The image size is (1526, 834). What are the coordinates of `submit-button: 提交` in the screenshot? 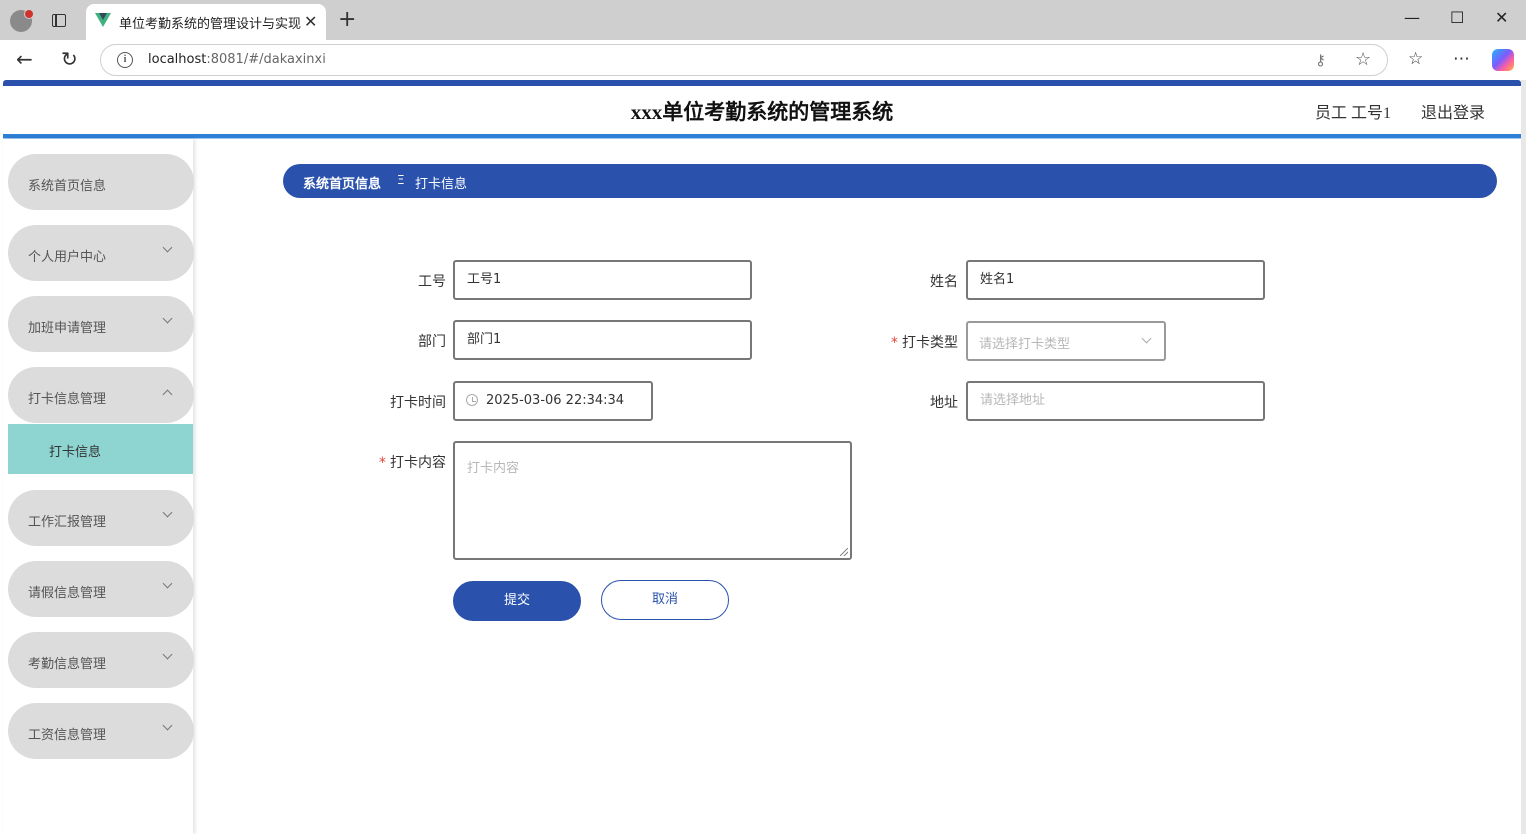 It's located at (517, 601).